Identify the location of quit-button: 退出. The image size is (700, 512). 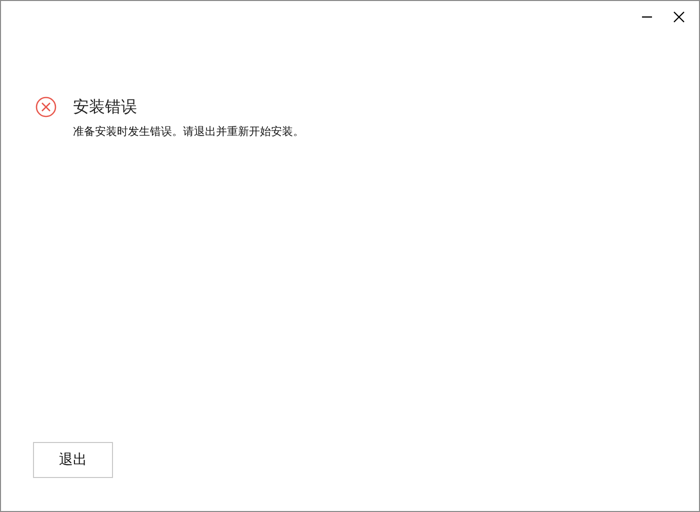
(73, 460).